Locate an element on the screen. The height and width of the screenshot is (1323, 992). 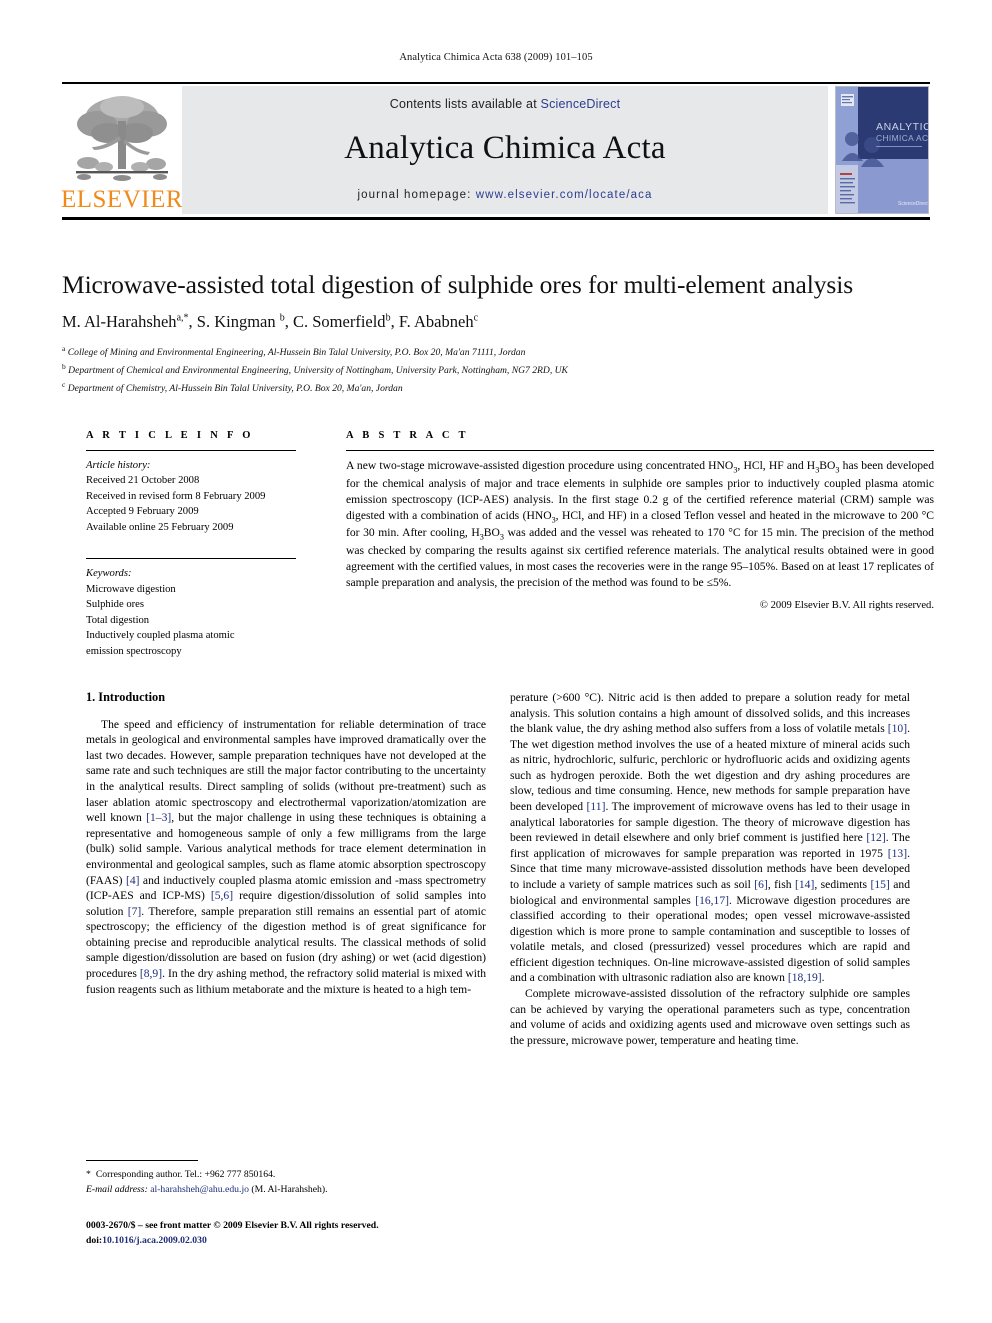
keyword-item: Microwave digestion is located at coordinates (131, 589).